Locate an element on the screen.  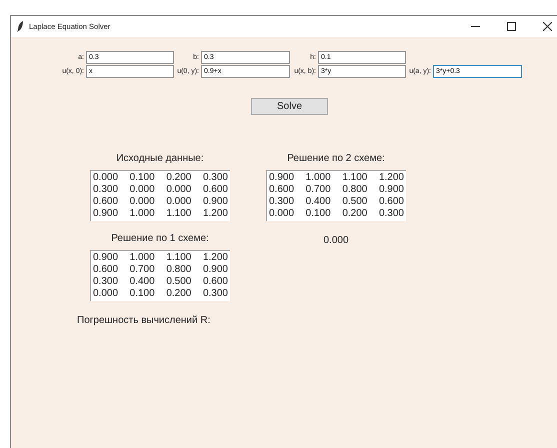
error-value: 0.000 is located at coordinates (336, 240).